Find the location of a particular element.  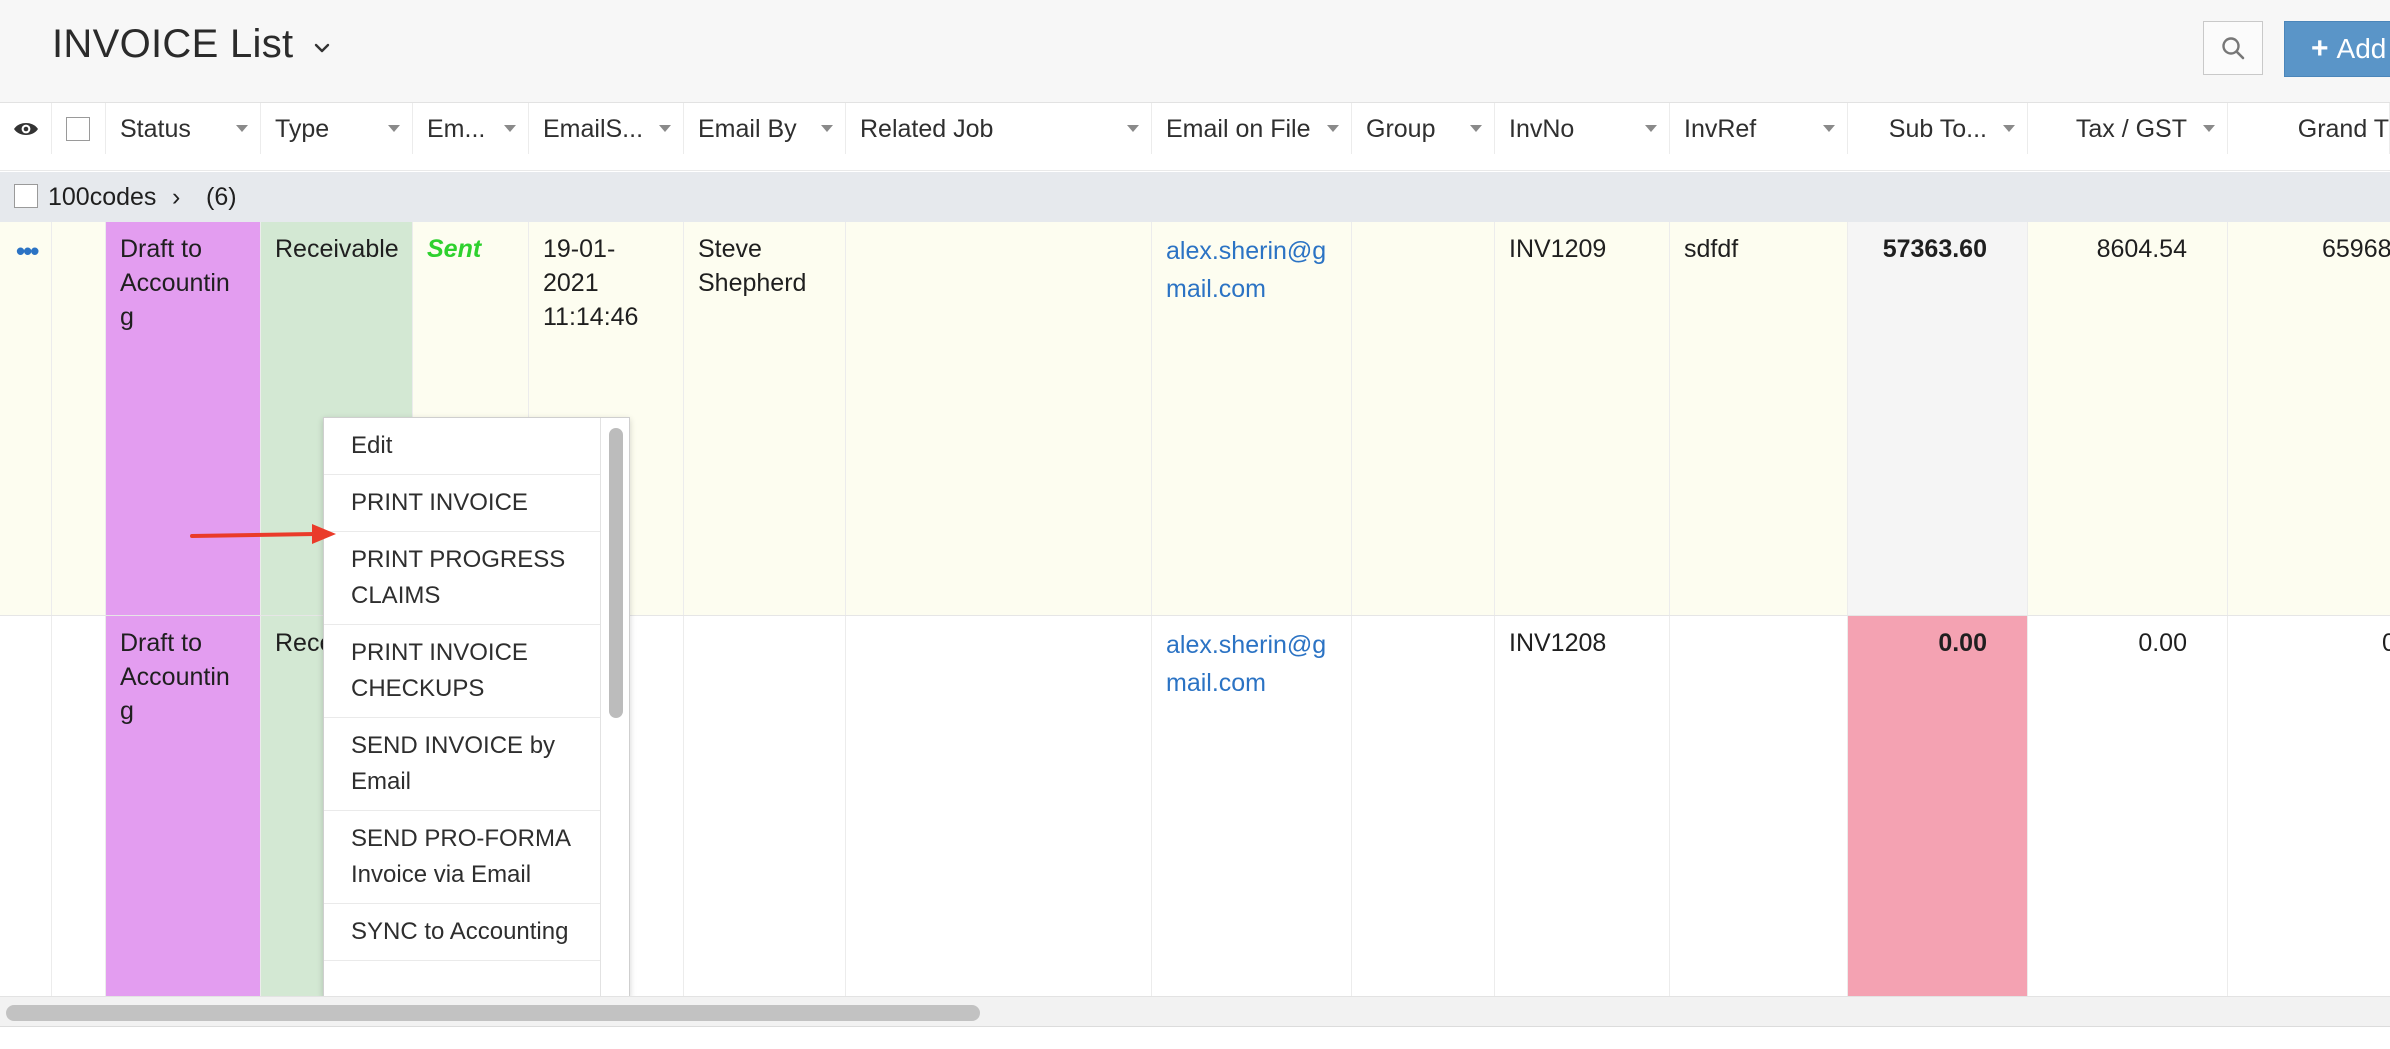

search-button is located at coordinates (2233, 48).